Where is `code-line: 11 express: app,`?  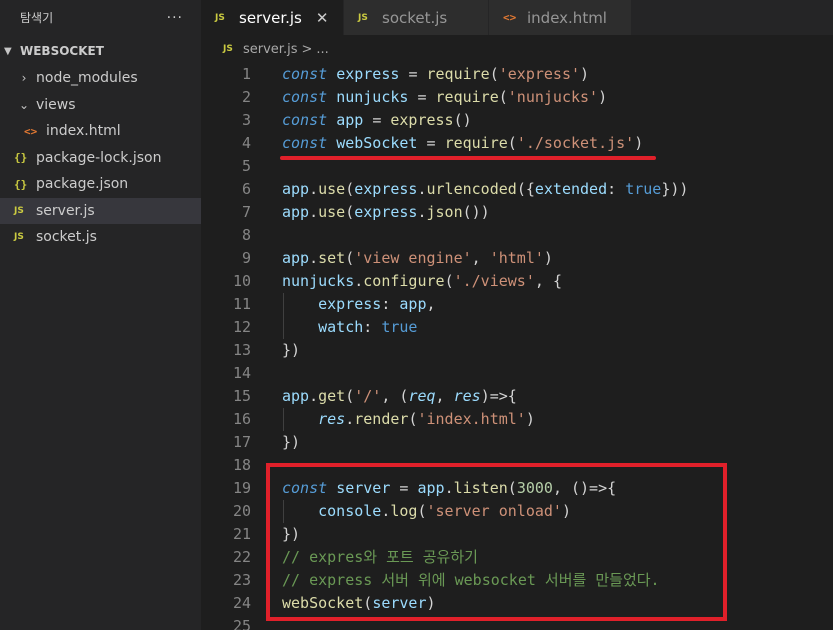 code-line: 11 express: app, is located at coordinates (517, 304).